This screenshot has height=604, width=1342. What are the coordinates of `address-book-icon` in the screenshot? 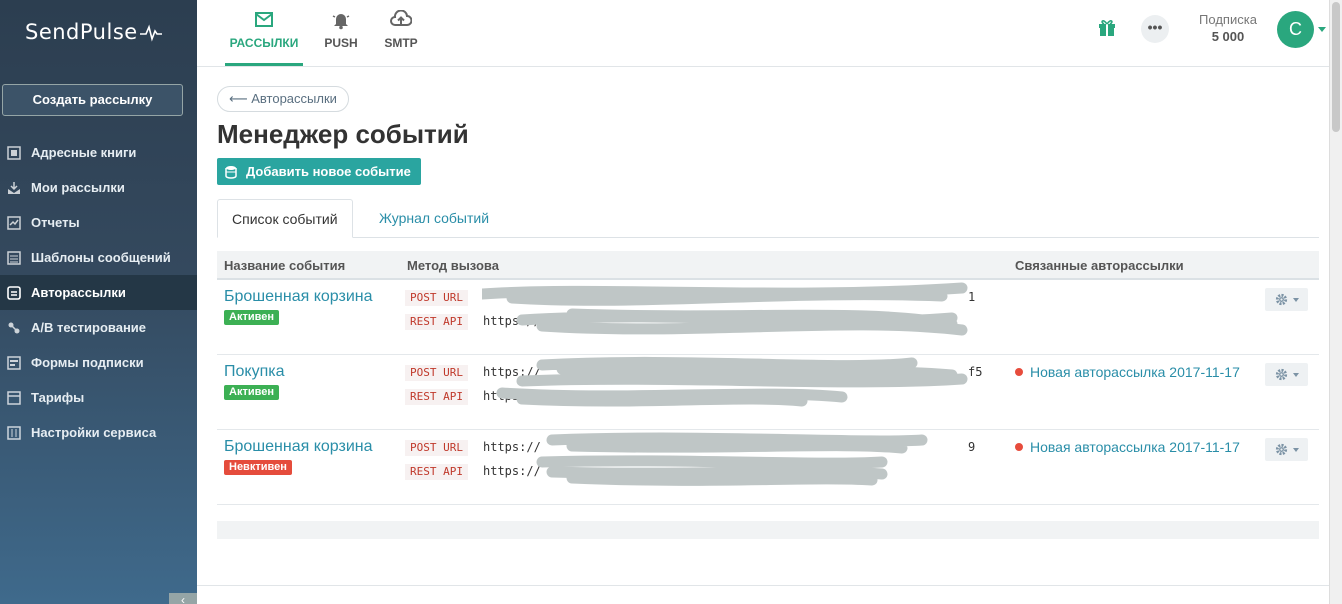 It's located at (14, 153).